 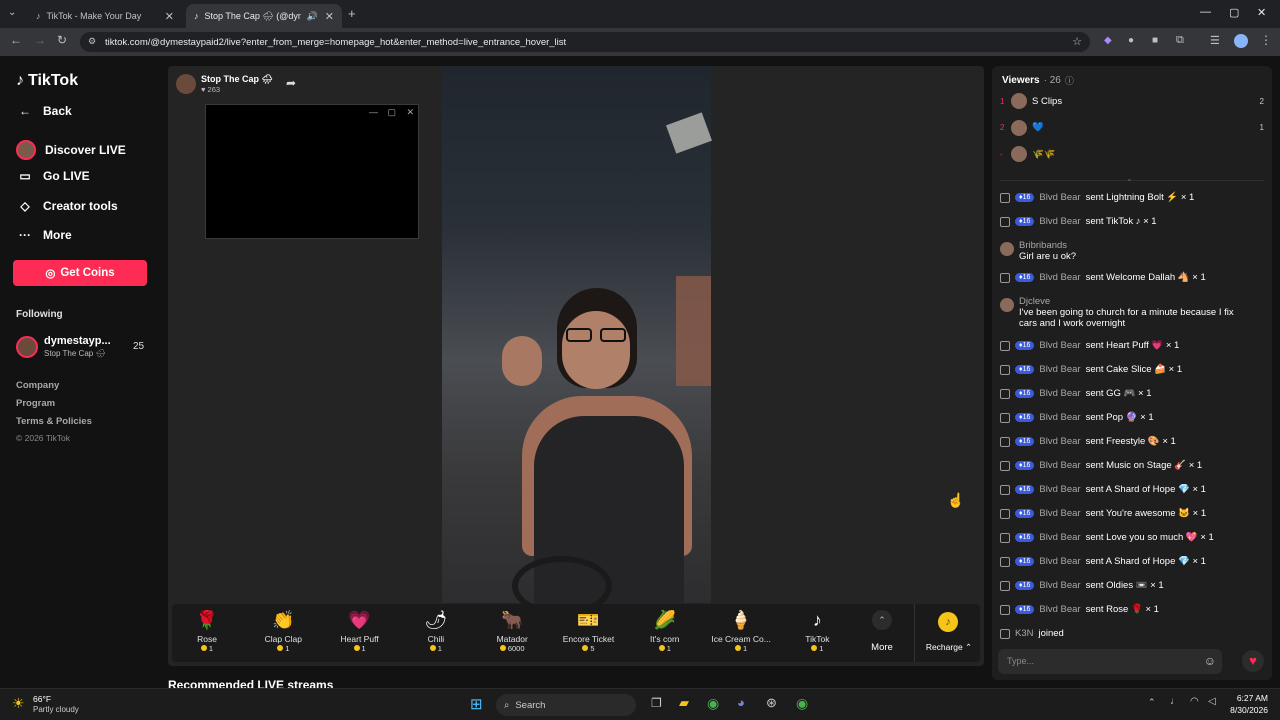 I want to click on send-gift-heart-icon: ♥, so click(x=1253, y=661).